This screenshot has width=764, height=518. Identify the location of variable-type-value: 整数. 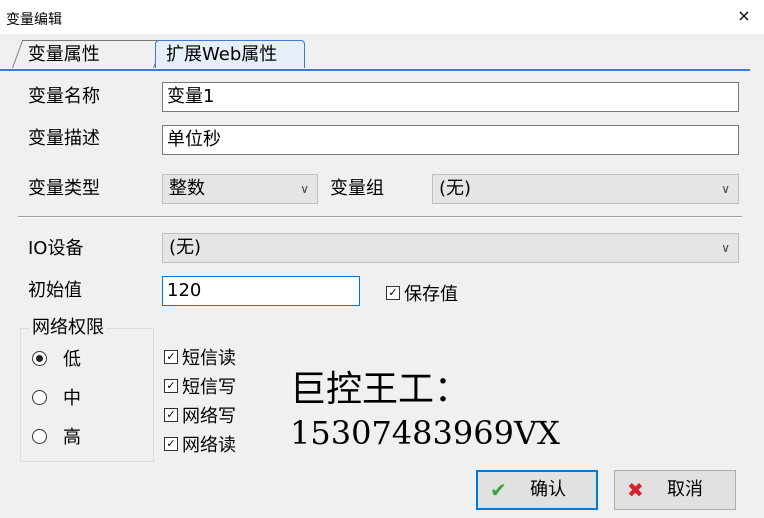
(187, 188).